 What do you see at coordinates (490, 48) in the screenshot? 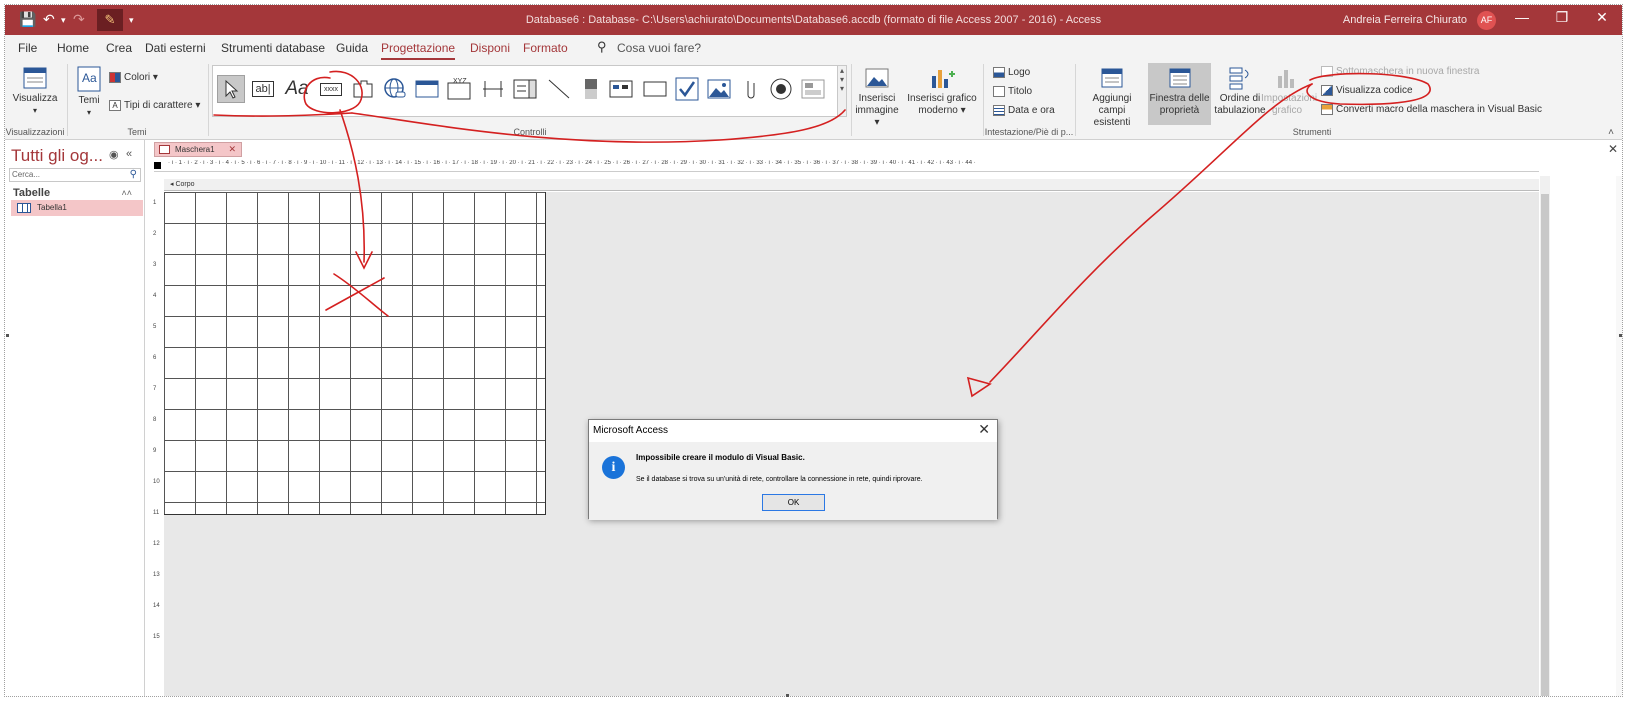
I see `tab-arrange: Disponi` at bounding box center [490, 48].